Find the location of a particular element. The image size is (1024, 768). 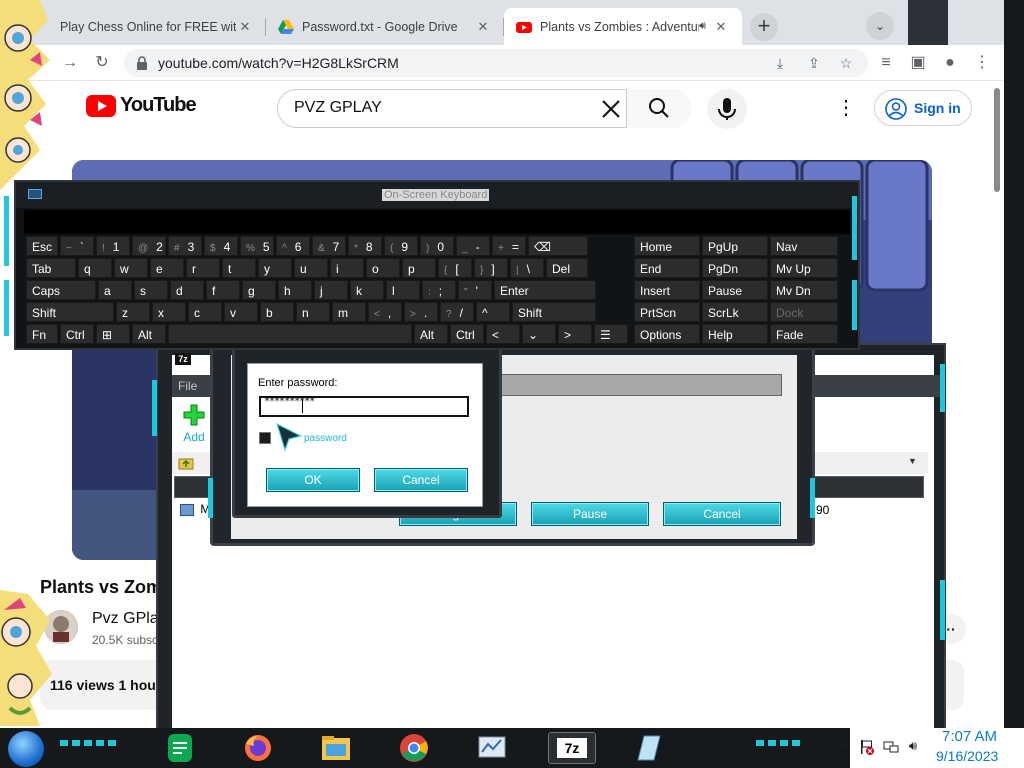

osk-nav-key: Nav is located at coordinates (804, 246).